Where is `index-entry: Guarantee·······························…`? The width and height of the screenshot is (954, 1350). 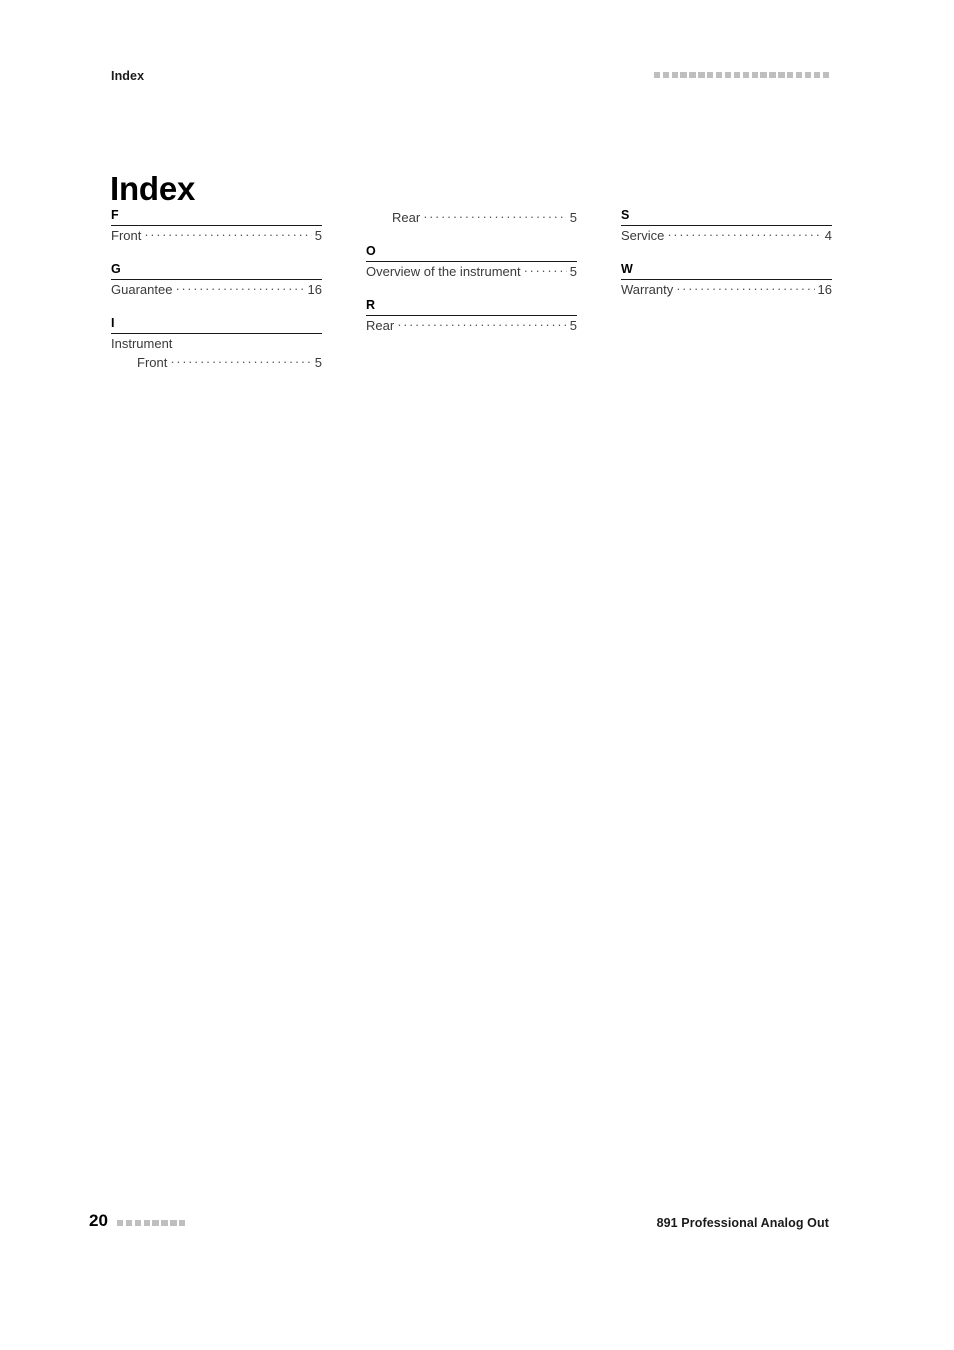
index-entry: Guarantee·······························… is located at coordinates (216, 289).